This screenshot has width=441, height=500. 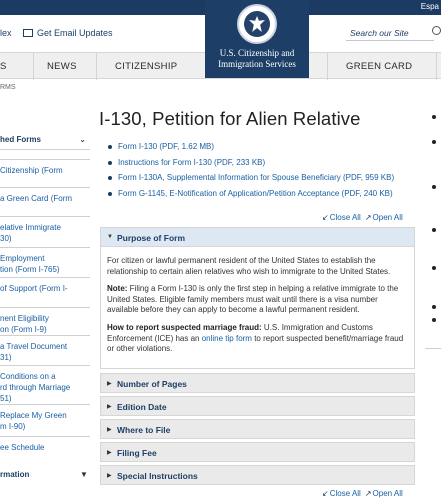 I want to click on nav-item-news: NEWS, so click(x=62, y=66).